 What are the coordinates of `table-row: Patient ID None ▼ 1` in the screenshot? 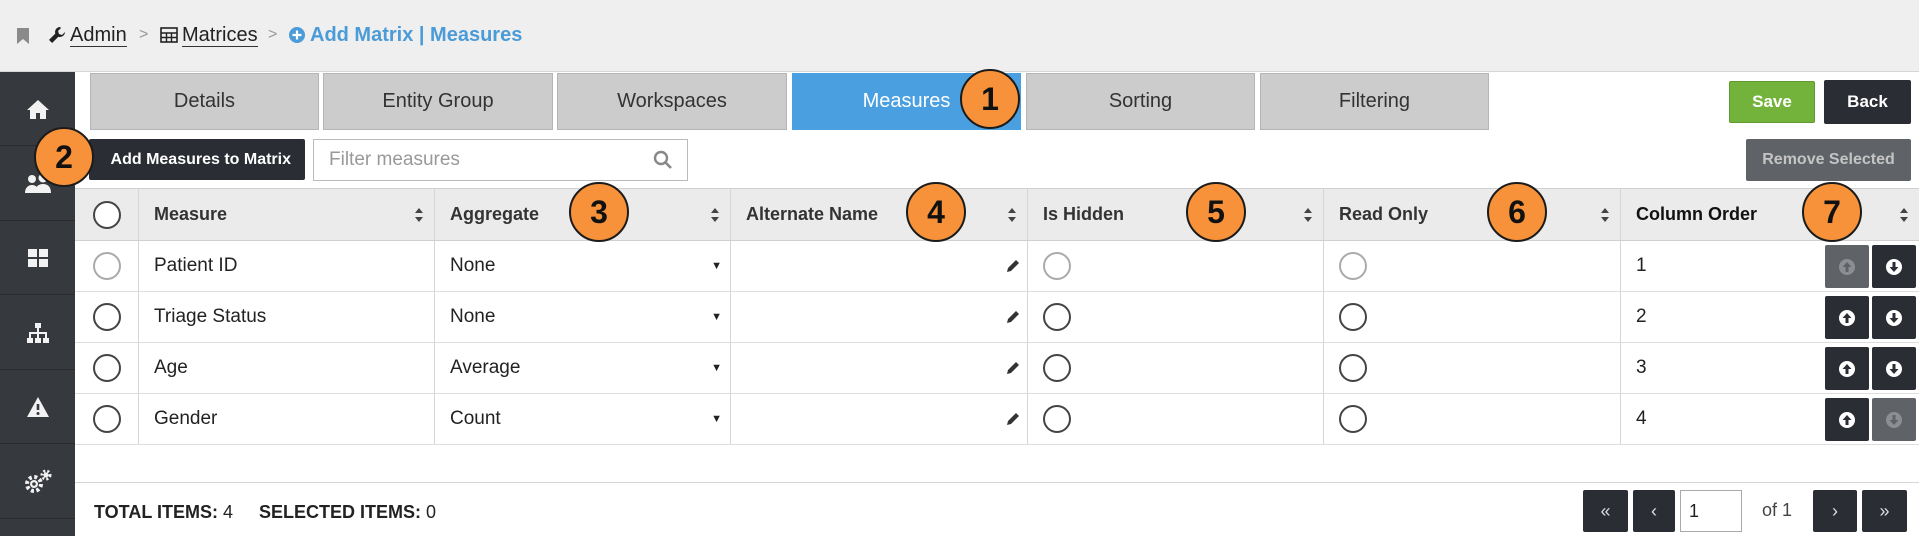 It's located at (997, 266).